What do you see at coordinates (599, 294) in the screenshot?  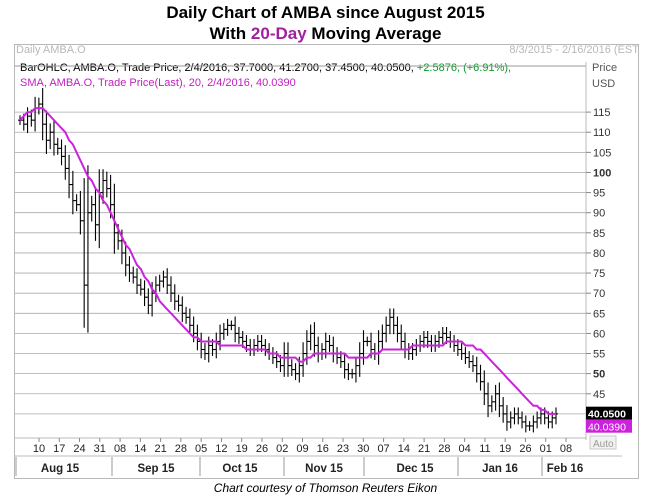 I see `y-tick-label: 70` at bounding box center [599, 294].